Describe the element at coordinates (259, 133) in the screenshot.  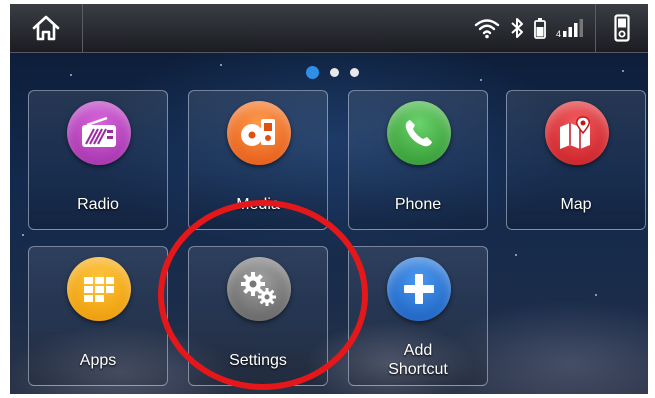
I see `media-icon` at that location.